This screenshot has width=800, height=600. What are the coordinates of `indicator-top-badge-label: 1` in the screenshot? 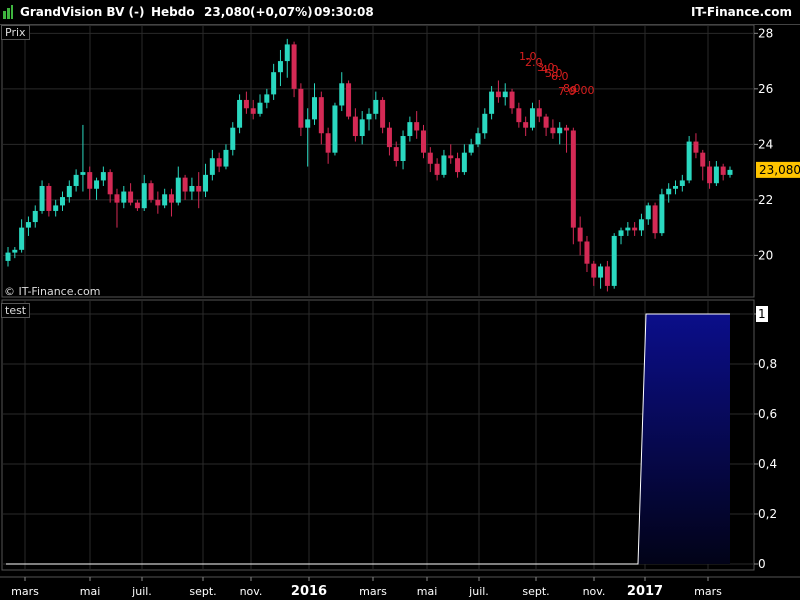 It's located at (762, 314).